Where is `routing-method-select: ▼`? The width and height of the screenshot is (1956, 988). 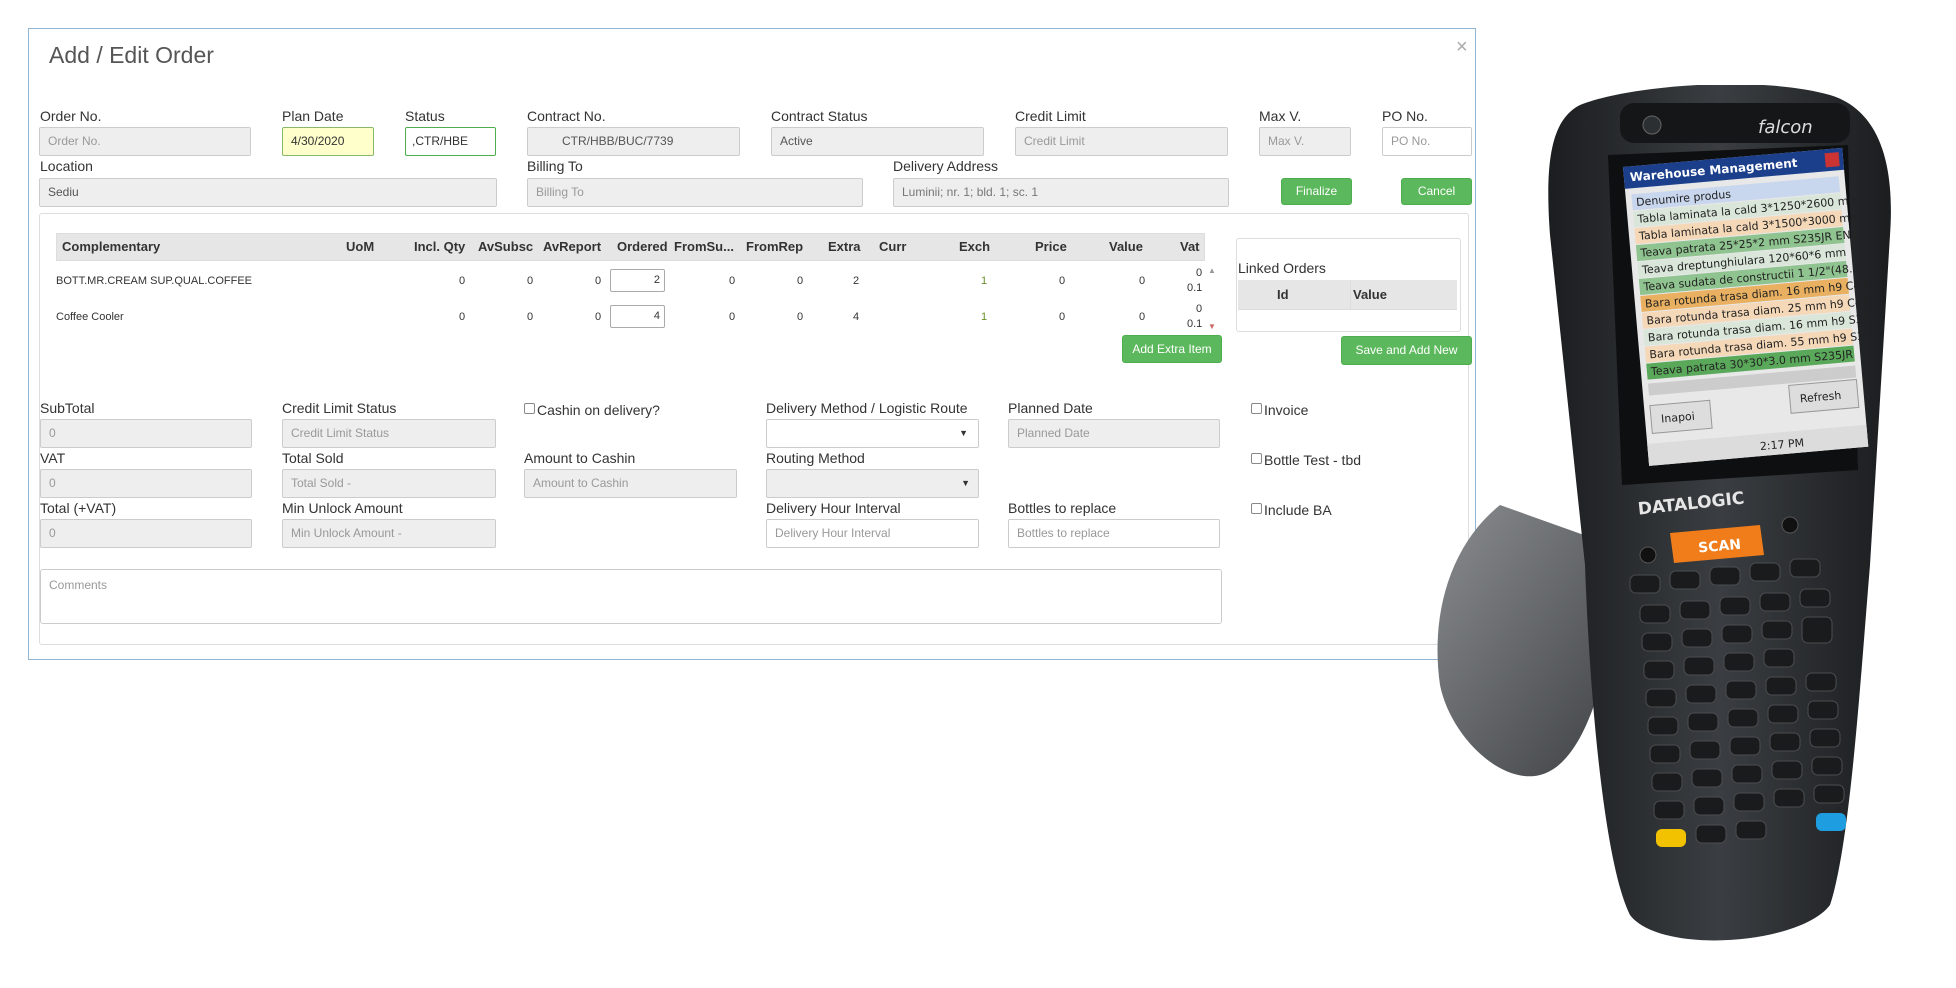 routing-method-select: ▼ is located at coordinates (872, 483).